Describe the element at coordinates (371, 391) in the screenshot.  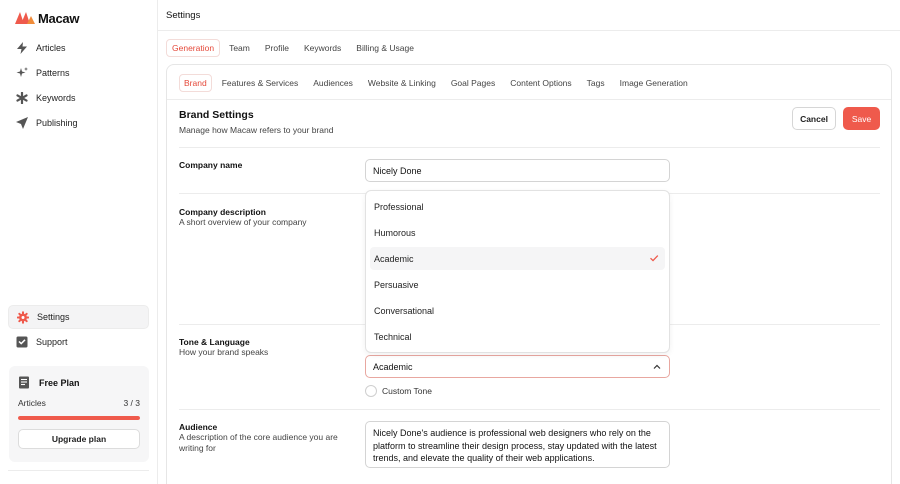
I see `custom-tone-radio` at that location.